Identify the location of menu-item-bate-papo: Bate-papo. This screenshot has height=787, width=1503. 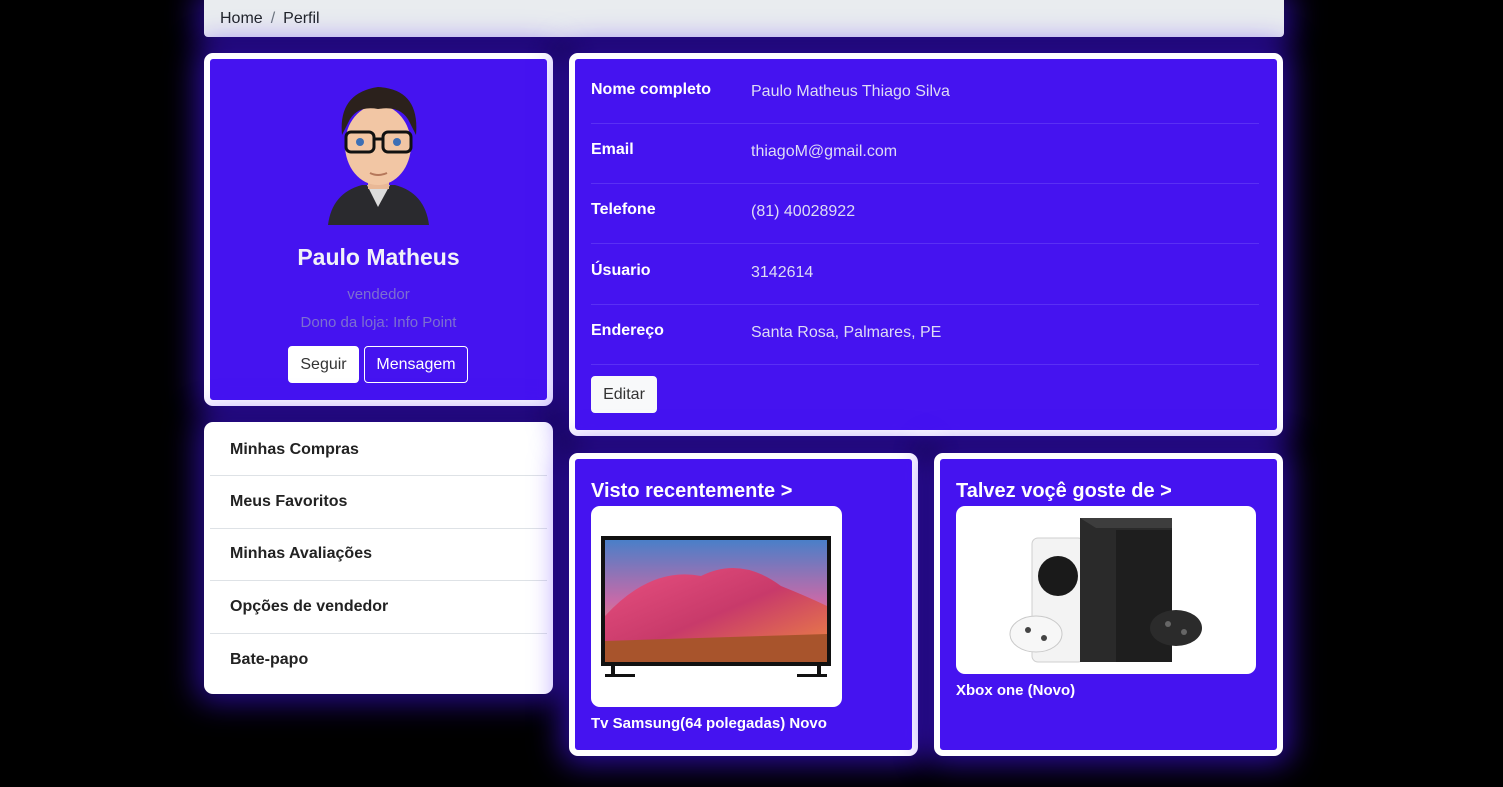
(378, 660).